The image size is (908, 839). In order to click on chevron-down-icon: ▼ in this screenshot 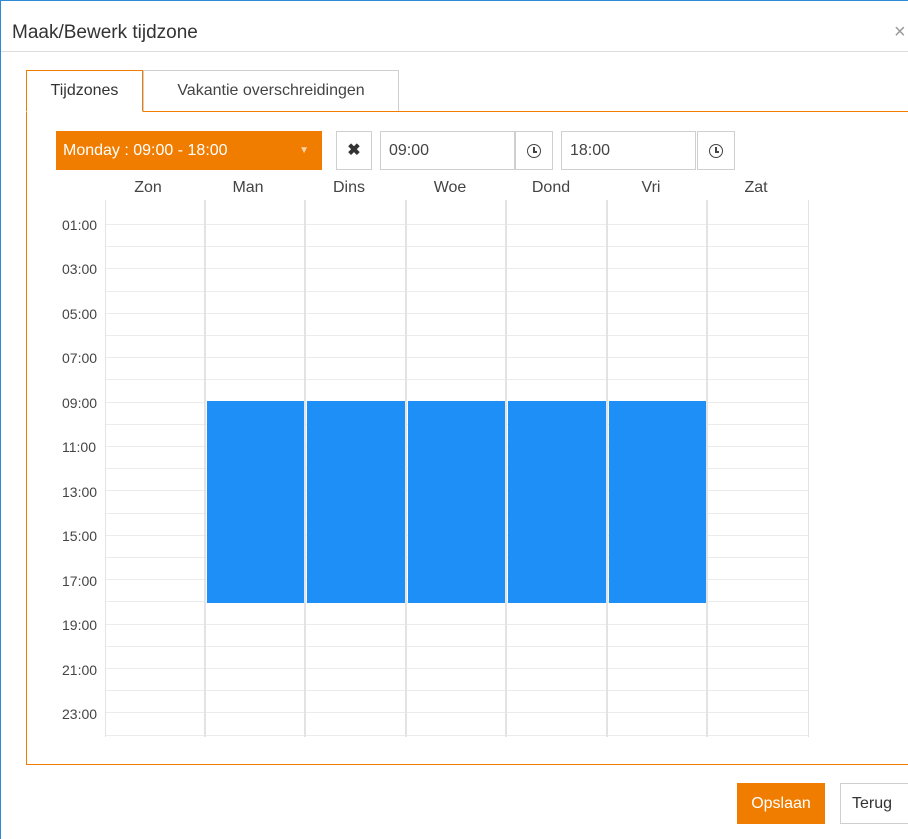, I will do `click(304, 150)`.